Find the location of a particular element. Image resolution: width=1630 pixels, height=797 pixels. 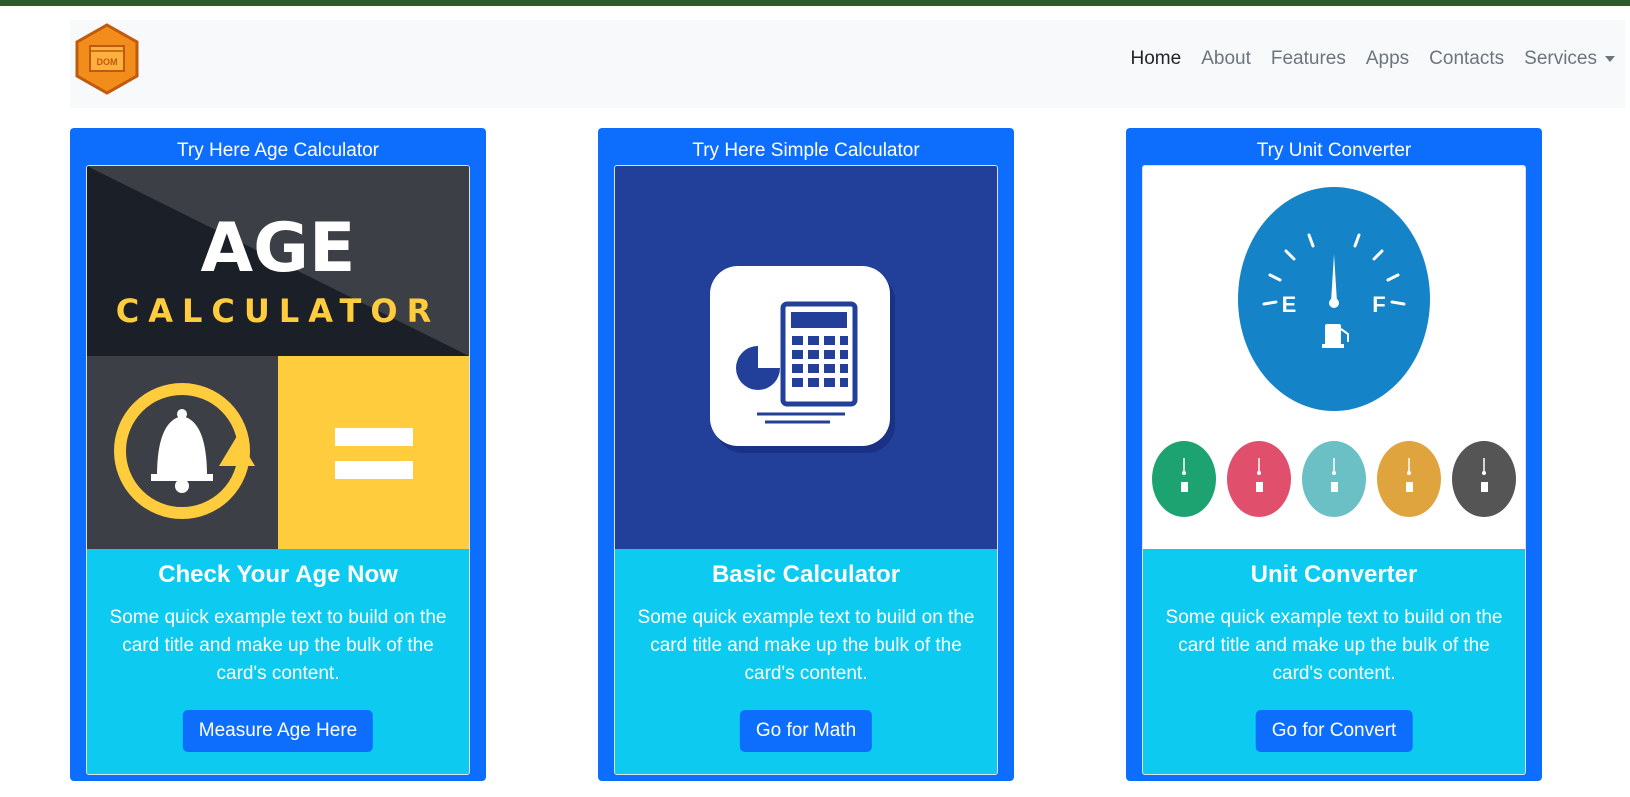

age-calculator-image: AGE CALCULATOR is located at coordinates (278, 357).